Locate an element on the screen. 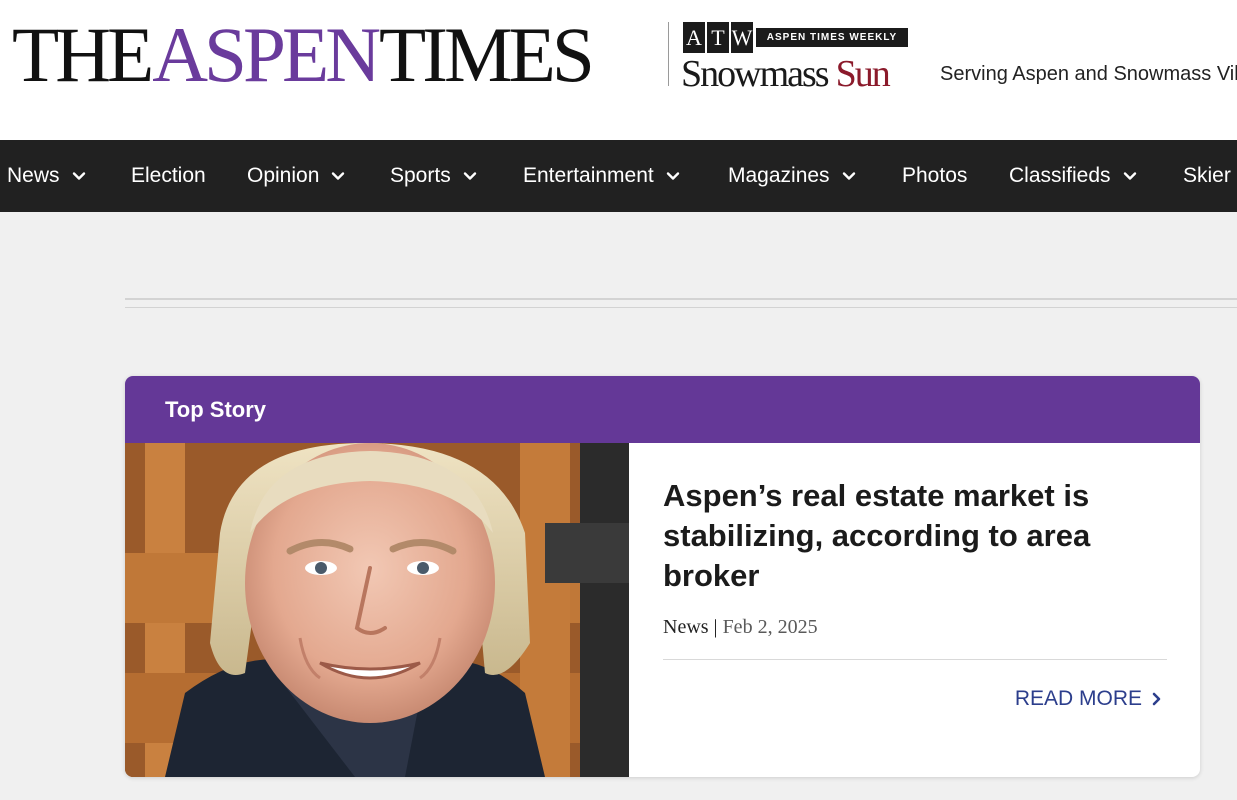  snowmass-sun-logo: Snowmass Sun is located at coordinates (786, 74).